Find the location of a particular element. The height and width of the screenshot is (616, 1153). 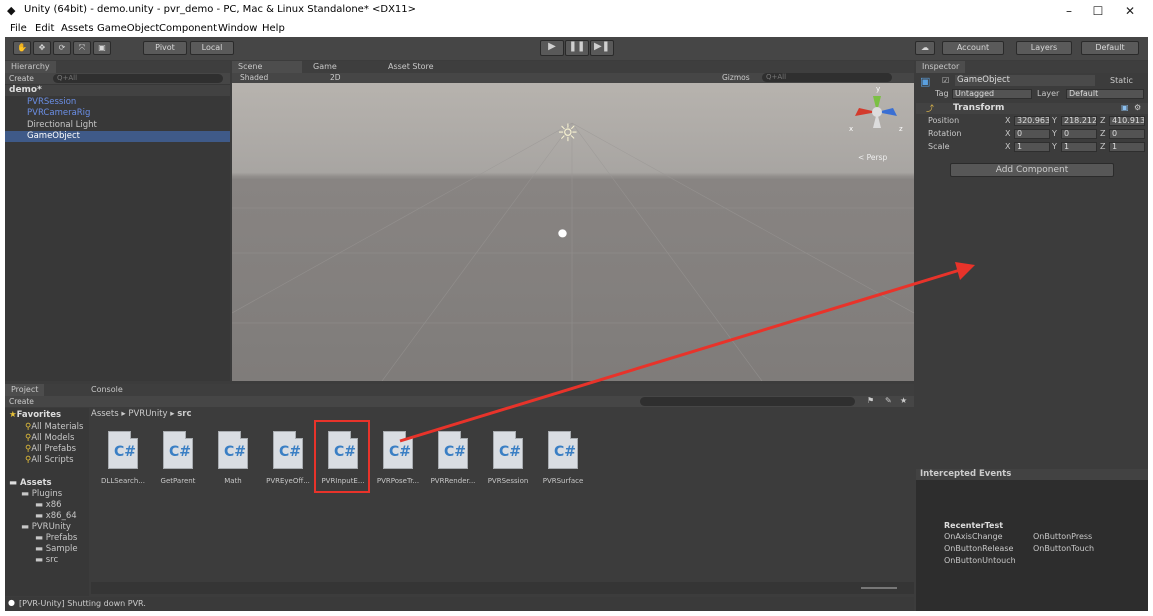

annotation-arrow is located at coordinates (687, 352).